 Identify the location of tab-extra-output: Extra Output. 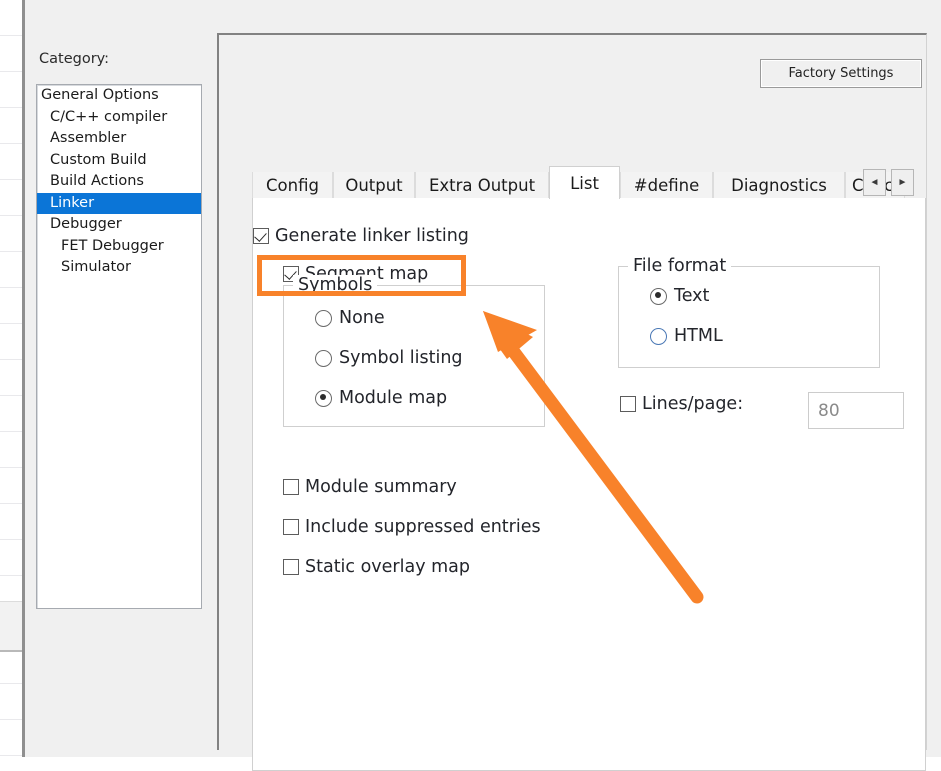
(482, 185).